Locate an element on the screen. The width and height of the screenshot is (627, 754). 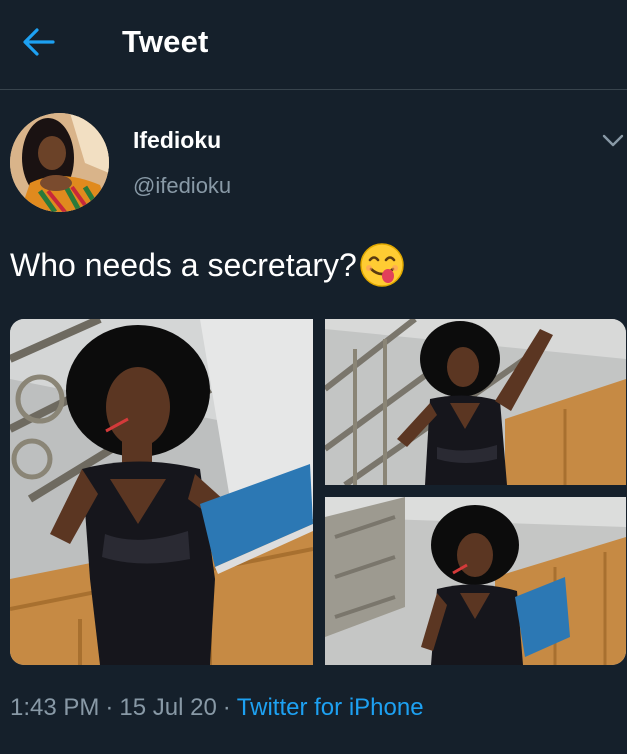
author-handle: @ifedioku is located at coordinates (182, 186).